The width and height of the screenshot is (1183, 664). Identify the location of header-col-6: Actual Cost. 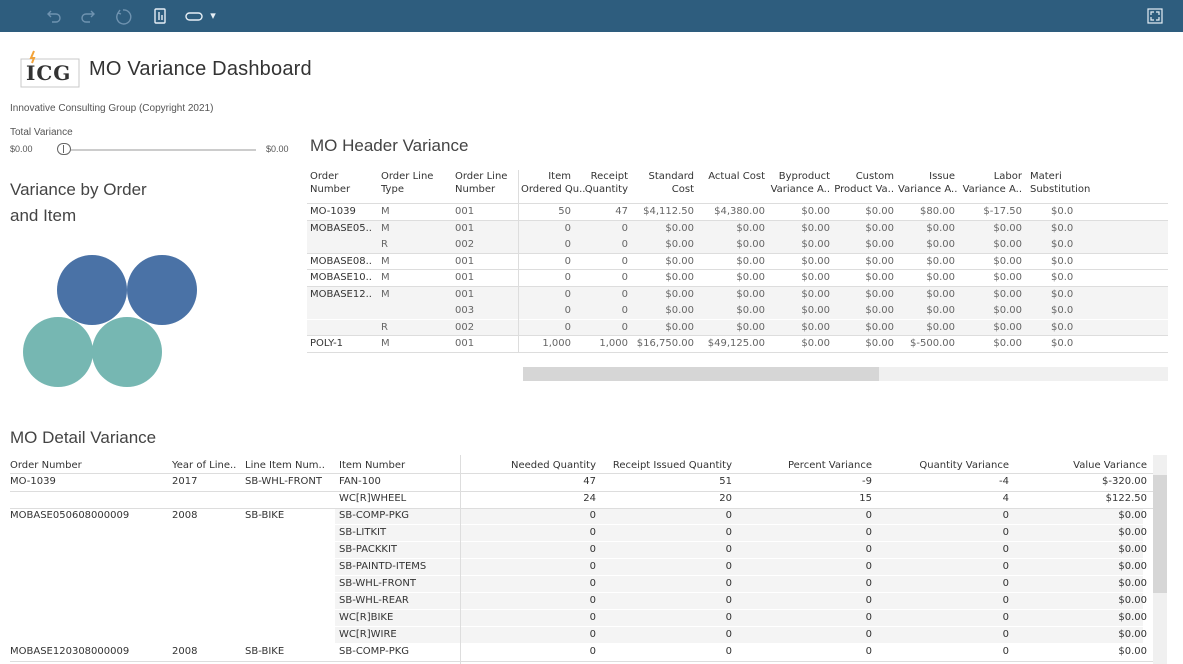
(731, 186).